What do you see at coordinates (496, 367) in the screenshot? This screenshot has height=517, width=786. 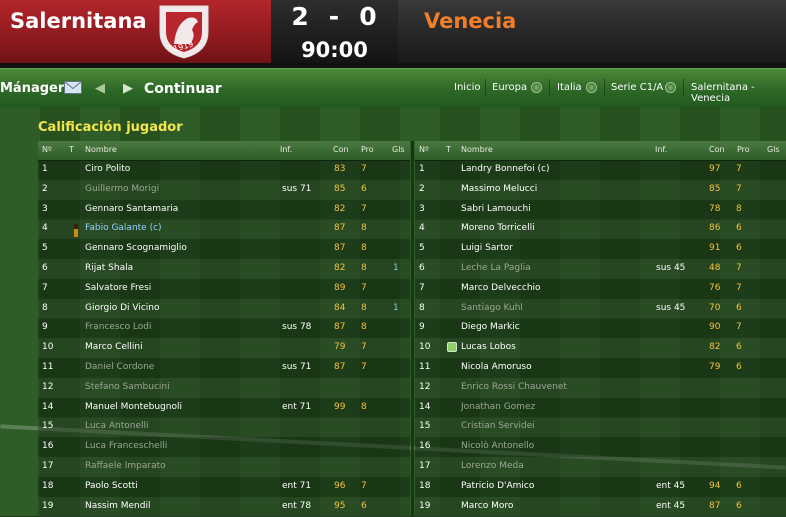 I see `player-name: Nicola Amoruso` at bounding box center [496, 367].